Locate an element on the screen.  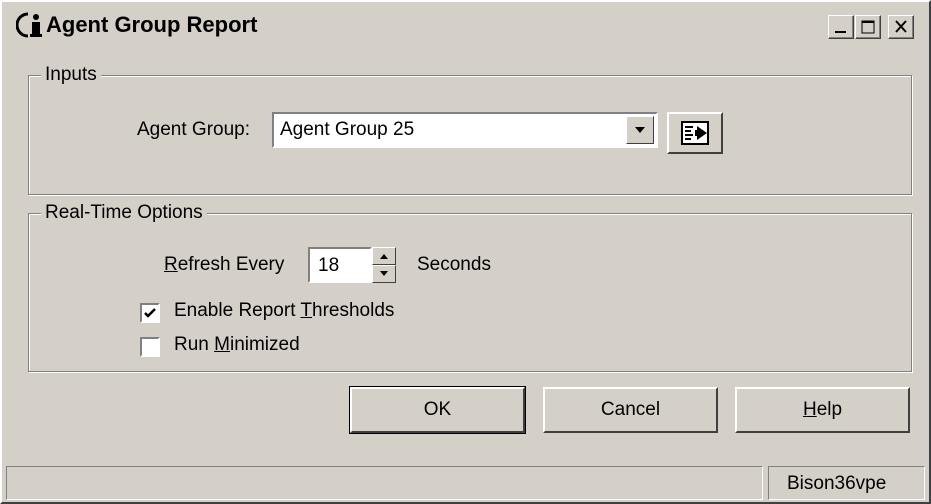
combobox-dropdown-button is located at coordinates (640, 130).